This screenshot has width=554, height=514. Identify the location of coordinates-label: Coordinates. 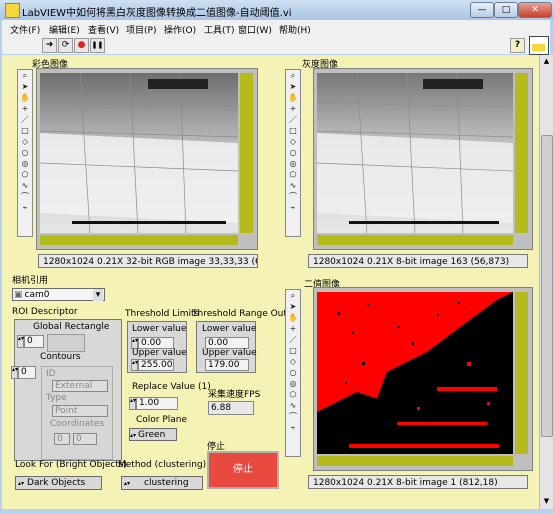
(77, 424).